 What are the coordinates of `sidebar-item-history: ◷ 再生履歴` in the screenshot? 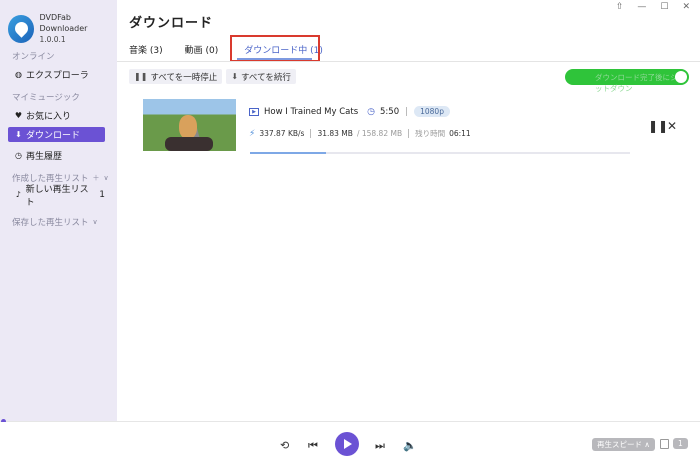 It's located at (56, 155).